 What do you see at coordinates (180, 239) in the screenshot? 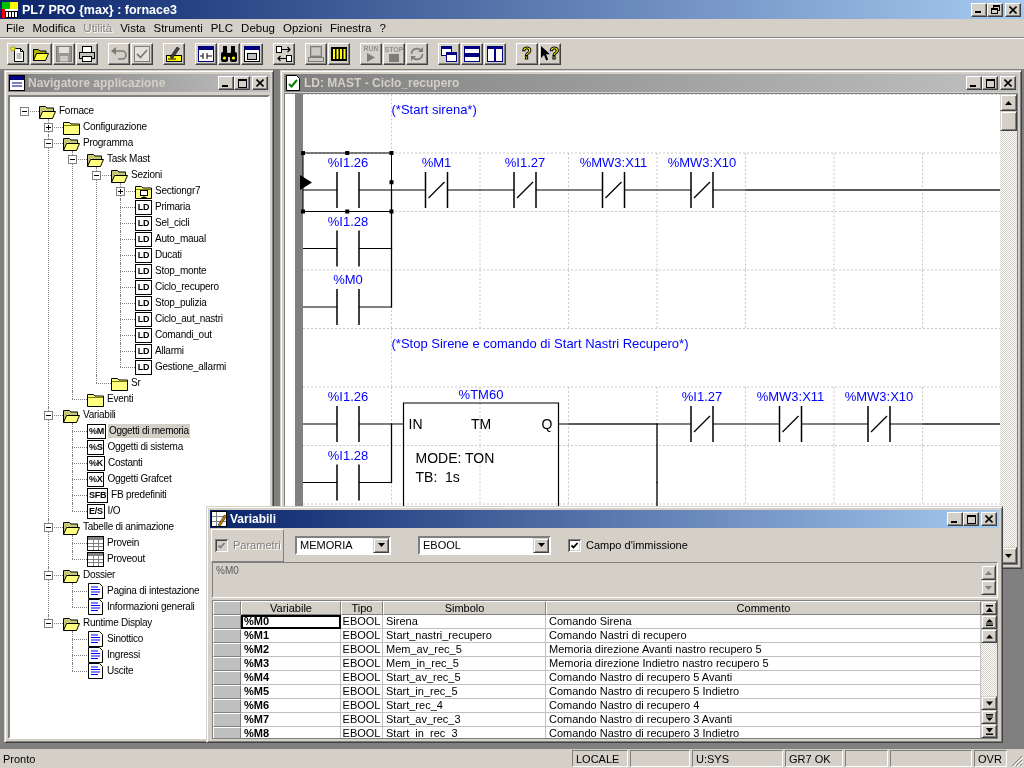
I see `tree-item: Auto_maual` at bounding box center [180, 239].